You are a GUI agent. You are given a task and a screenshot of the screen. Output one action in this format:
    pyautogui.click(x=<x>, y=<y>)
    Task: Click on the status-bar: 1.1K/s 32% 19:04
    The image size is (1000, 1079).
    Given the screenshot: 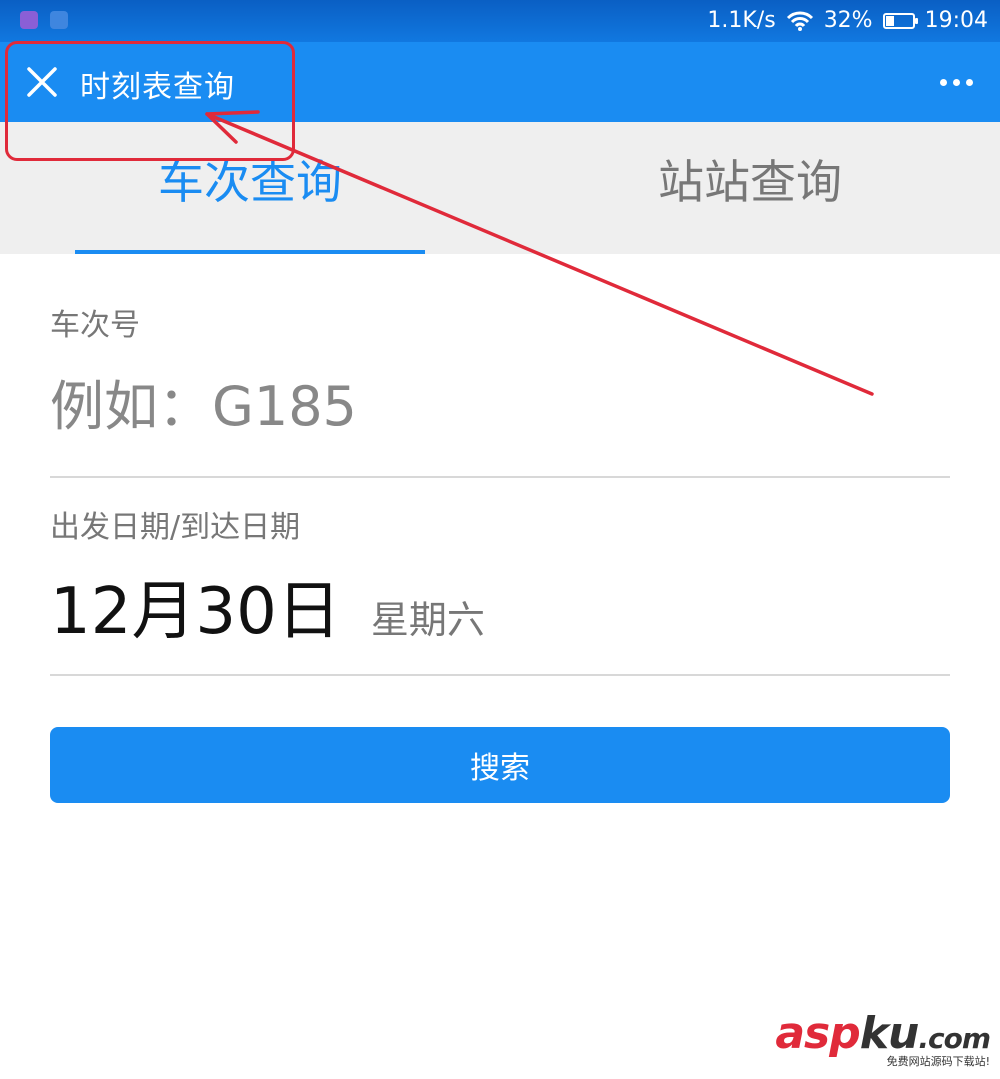 What is the action you would take?
    pyautogui.click(x=500, y=21)
    